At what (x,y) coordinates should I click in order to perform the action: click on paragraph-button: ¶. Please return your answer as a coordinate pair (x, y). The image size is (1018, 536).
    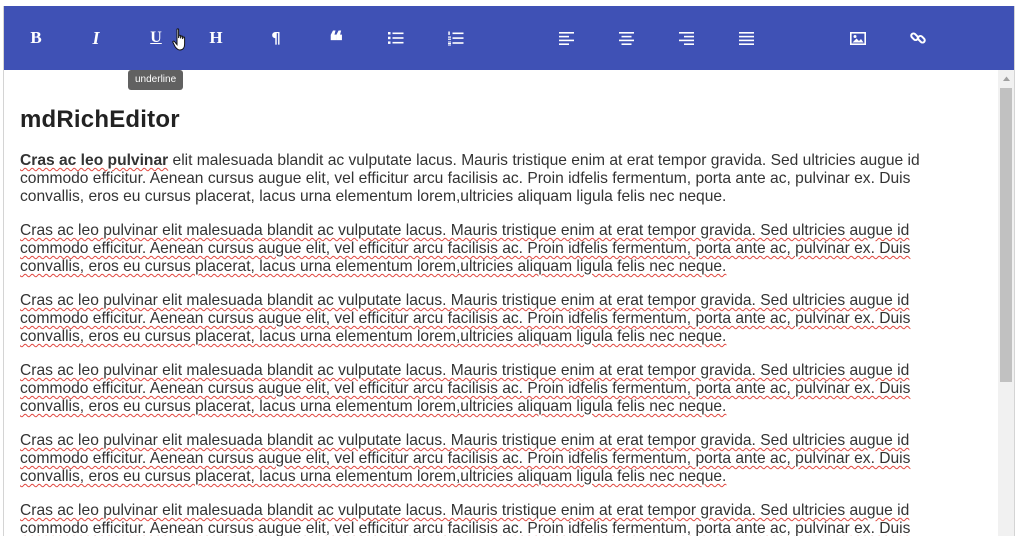
    Looking at the image, I should click on (276, 38).